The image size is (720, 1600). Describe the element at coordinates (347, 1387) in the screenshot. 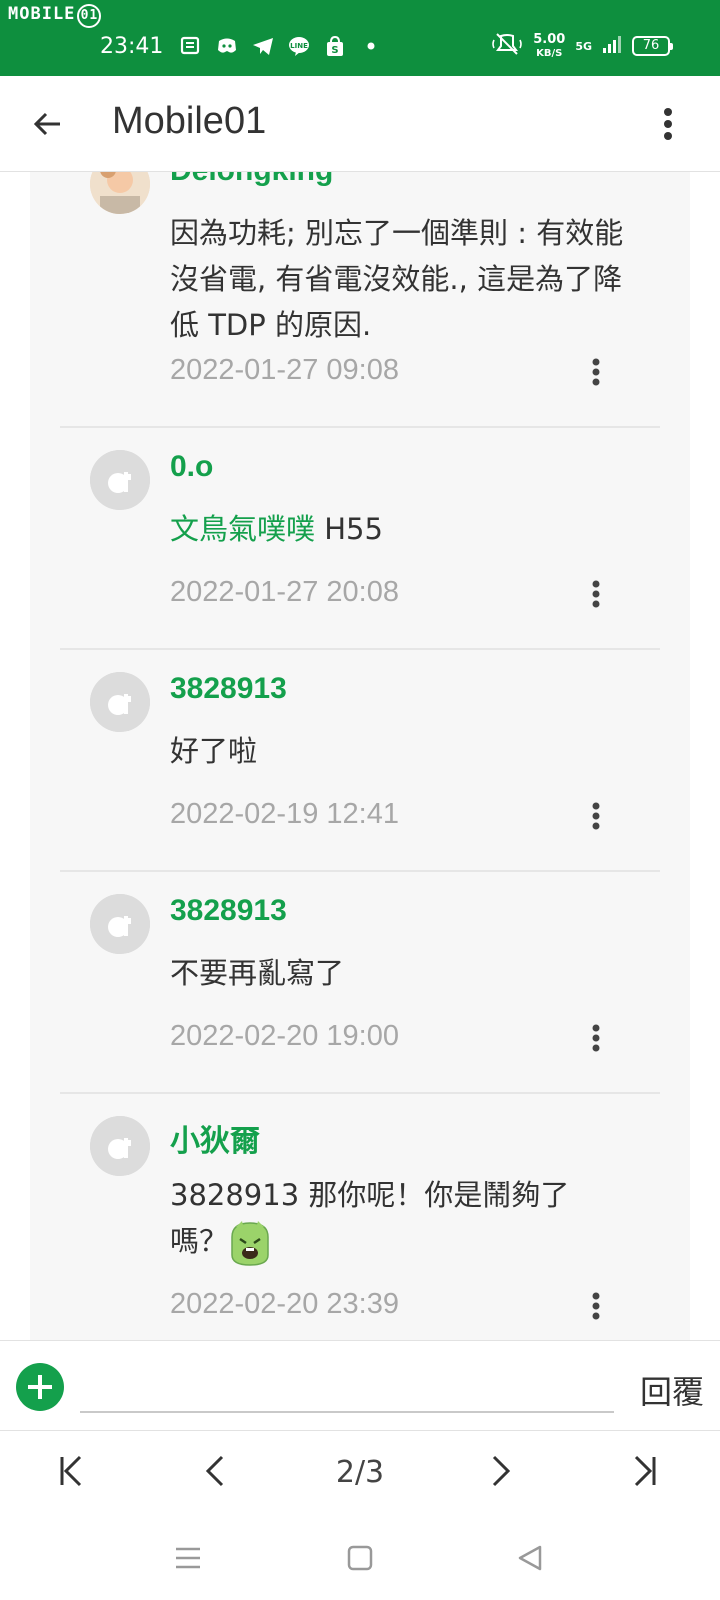

I see `reply-input` at that location.